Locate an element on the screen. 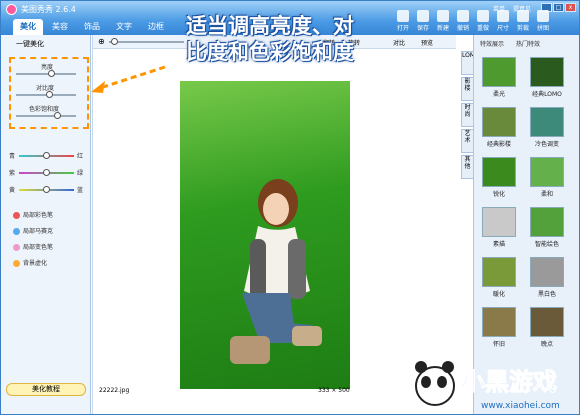 The image size is (580, 415). cyan-red-knob is located at coordinates (46, 155).